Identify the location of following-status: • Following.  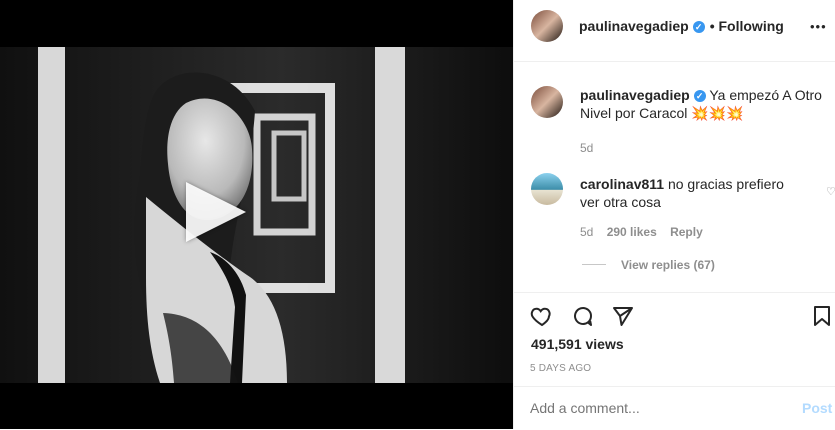
(747, 26).